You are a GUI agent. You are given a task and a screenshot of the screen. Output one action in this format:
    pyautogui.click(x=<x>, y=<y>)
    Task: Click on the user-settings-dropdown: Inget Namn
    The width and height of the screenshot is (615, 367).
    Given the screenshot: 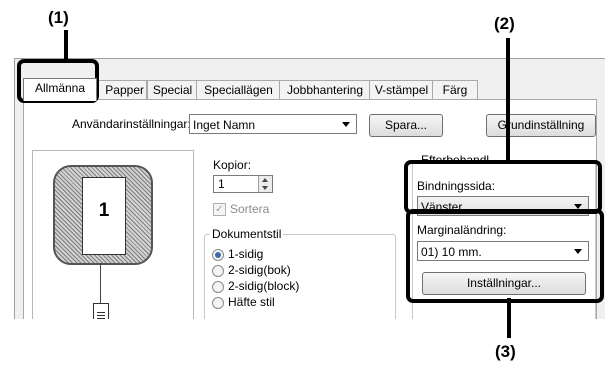 What is the action you would take?
    pyautogui.click(x=273, y=124)
    